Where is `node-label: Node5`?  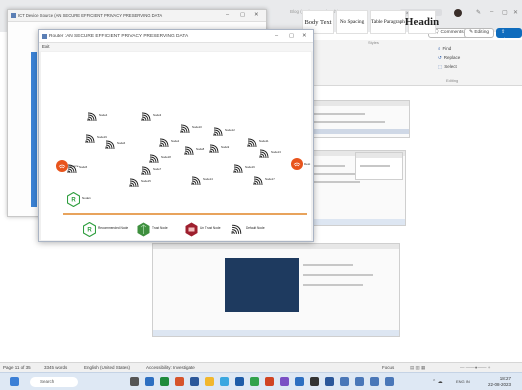
node-label: Node5 is located at coordinates (83, 167).